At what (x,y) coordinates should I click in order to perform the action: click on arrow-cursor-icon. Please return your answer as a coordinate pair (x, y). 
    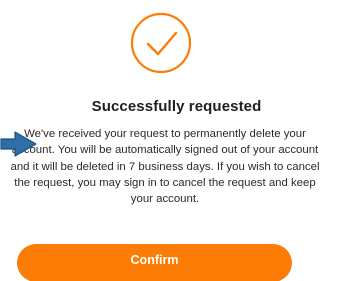
    Looking at the image, I should click on (18, 144).